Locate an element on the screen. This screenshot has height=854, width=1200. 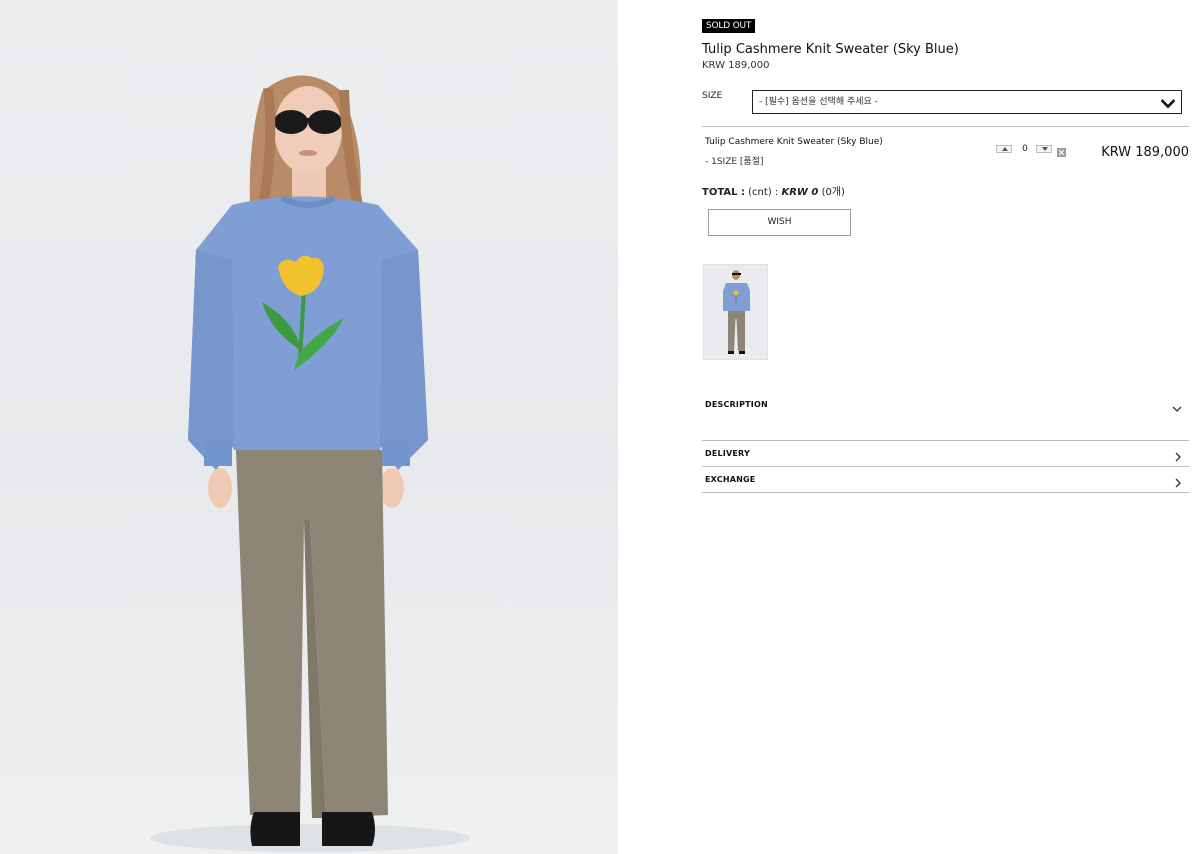
total-count-note: (cnt) : is located at coordinates (763, 192).